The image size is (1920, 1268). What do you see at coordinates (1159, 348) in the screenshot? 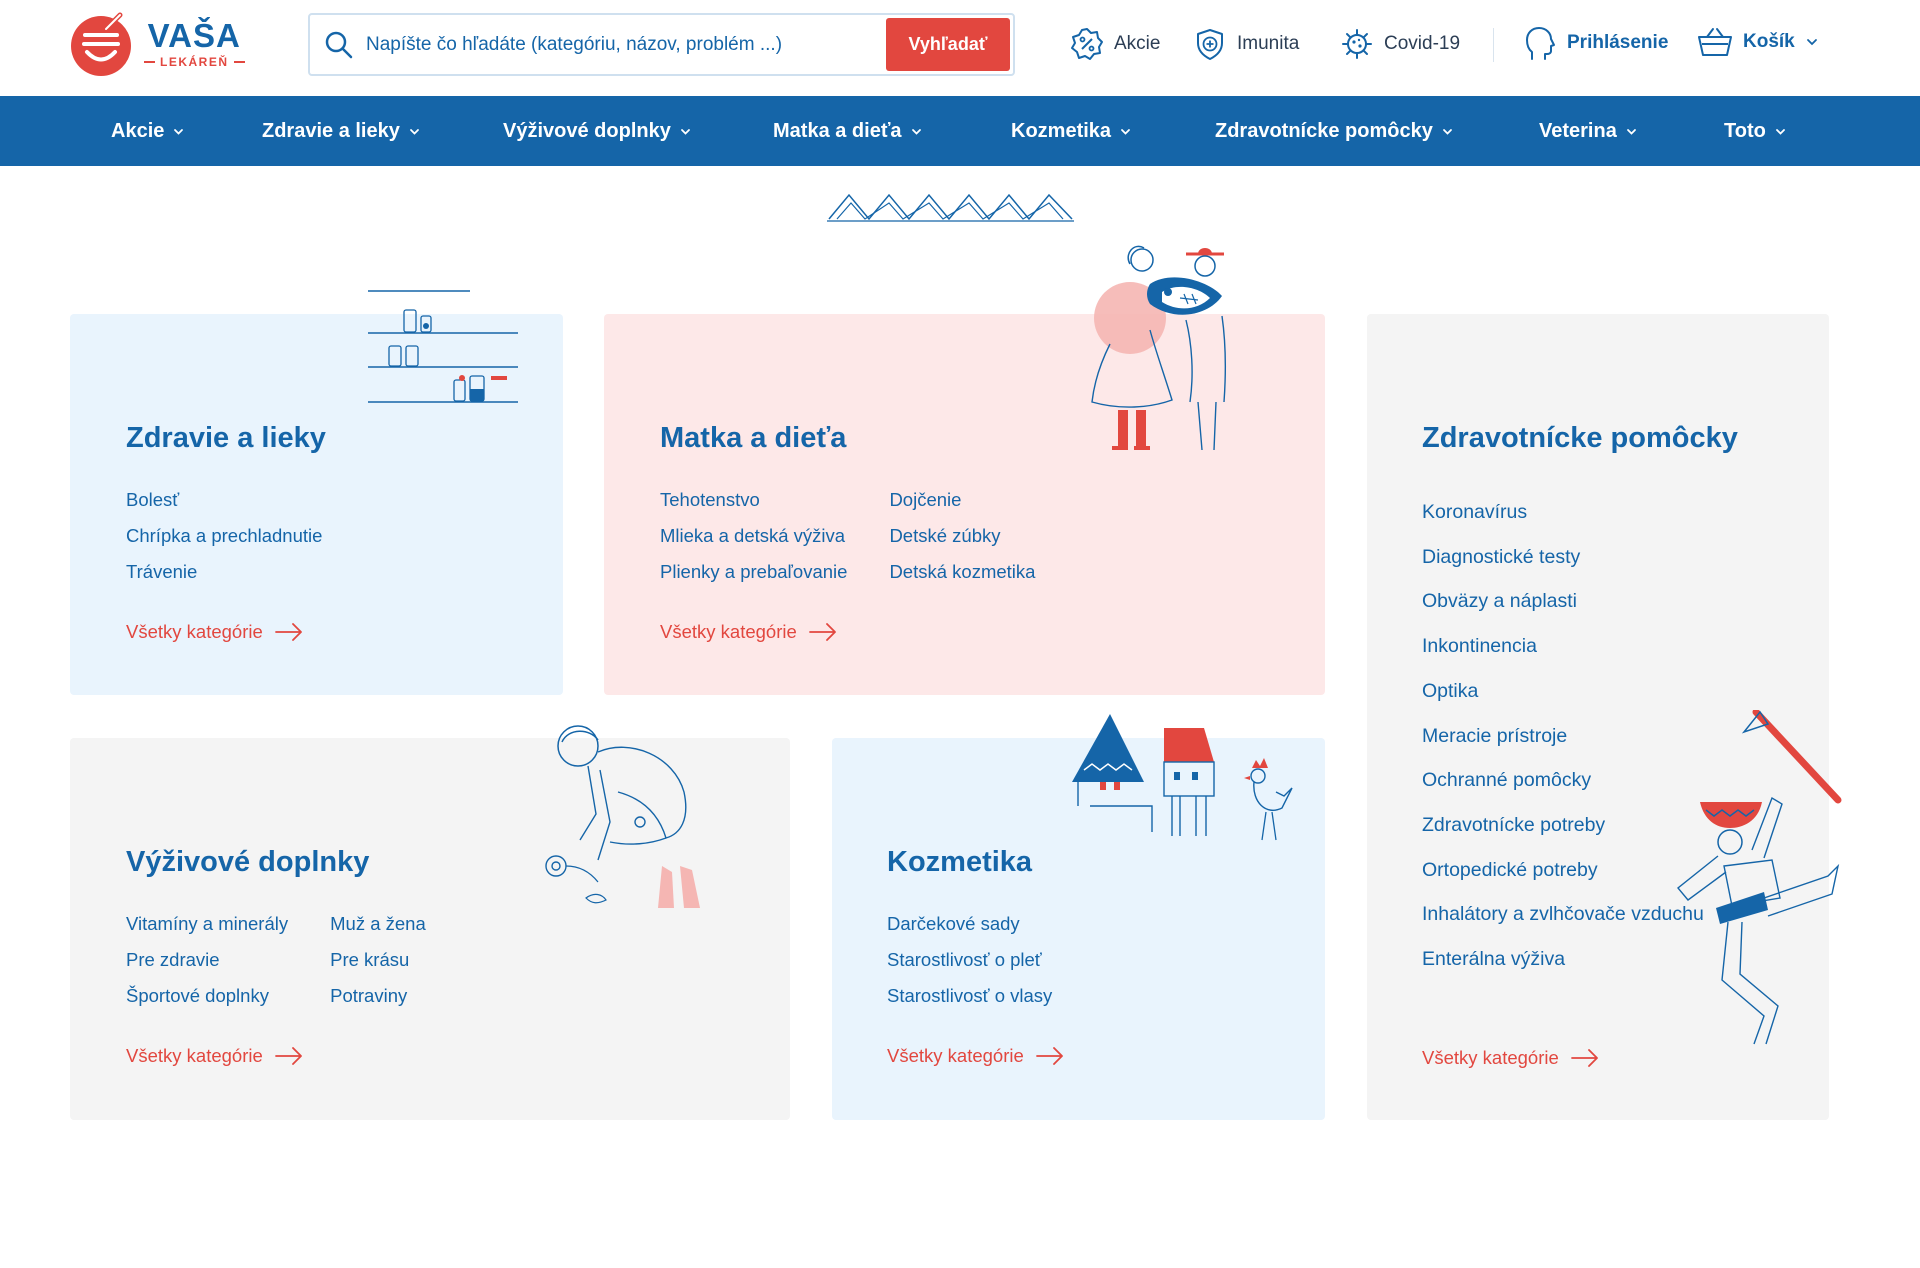
I see `couple-with-fish-illustration` at bounding box center [1159, 348].